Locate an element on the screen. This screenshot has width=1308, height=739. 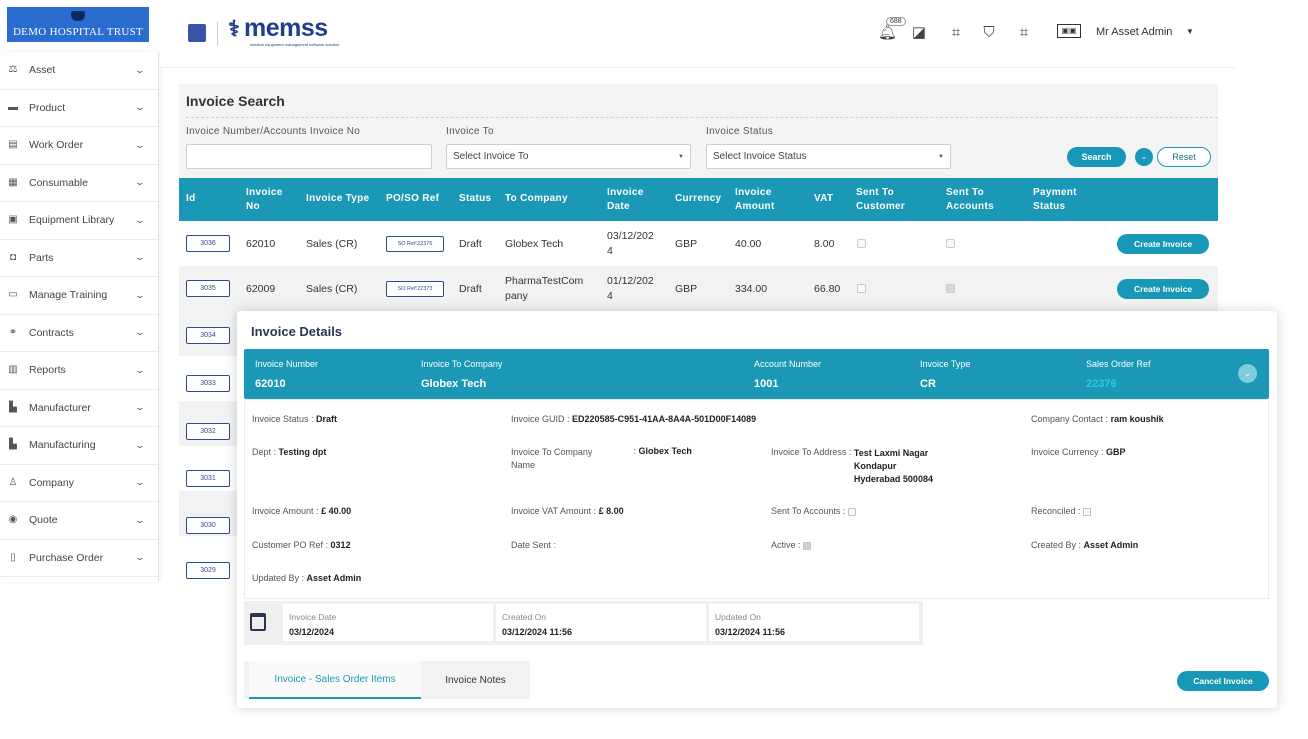
invoice-to-select: Select Invoice To ▼ is located at coordinates (568, 156).